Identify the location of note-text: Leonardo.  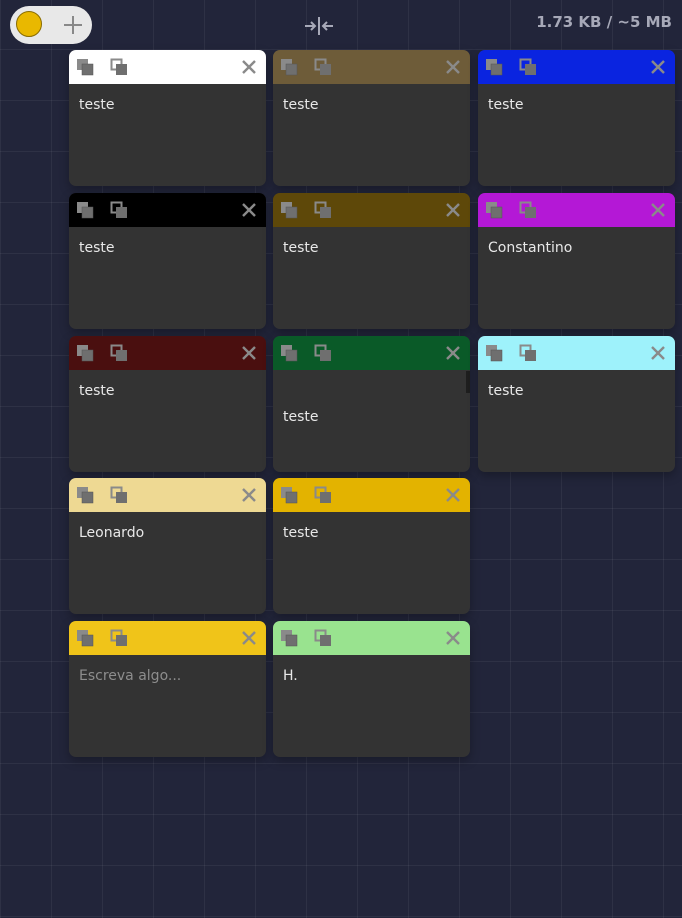
(167, 533).